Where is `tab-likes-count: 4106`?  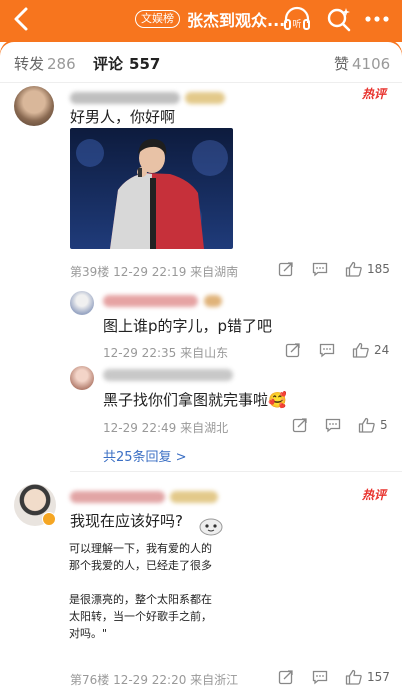
tab-likes-count: 4106 is located at coordinates (371, 64).